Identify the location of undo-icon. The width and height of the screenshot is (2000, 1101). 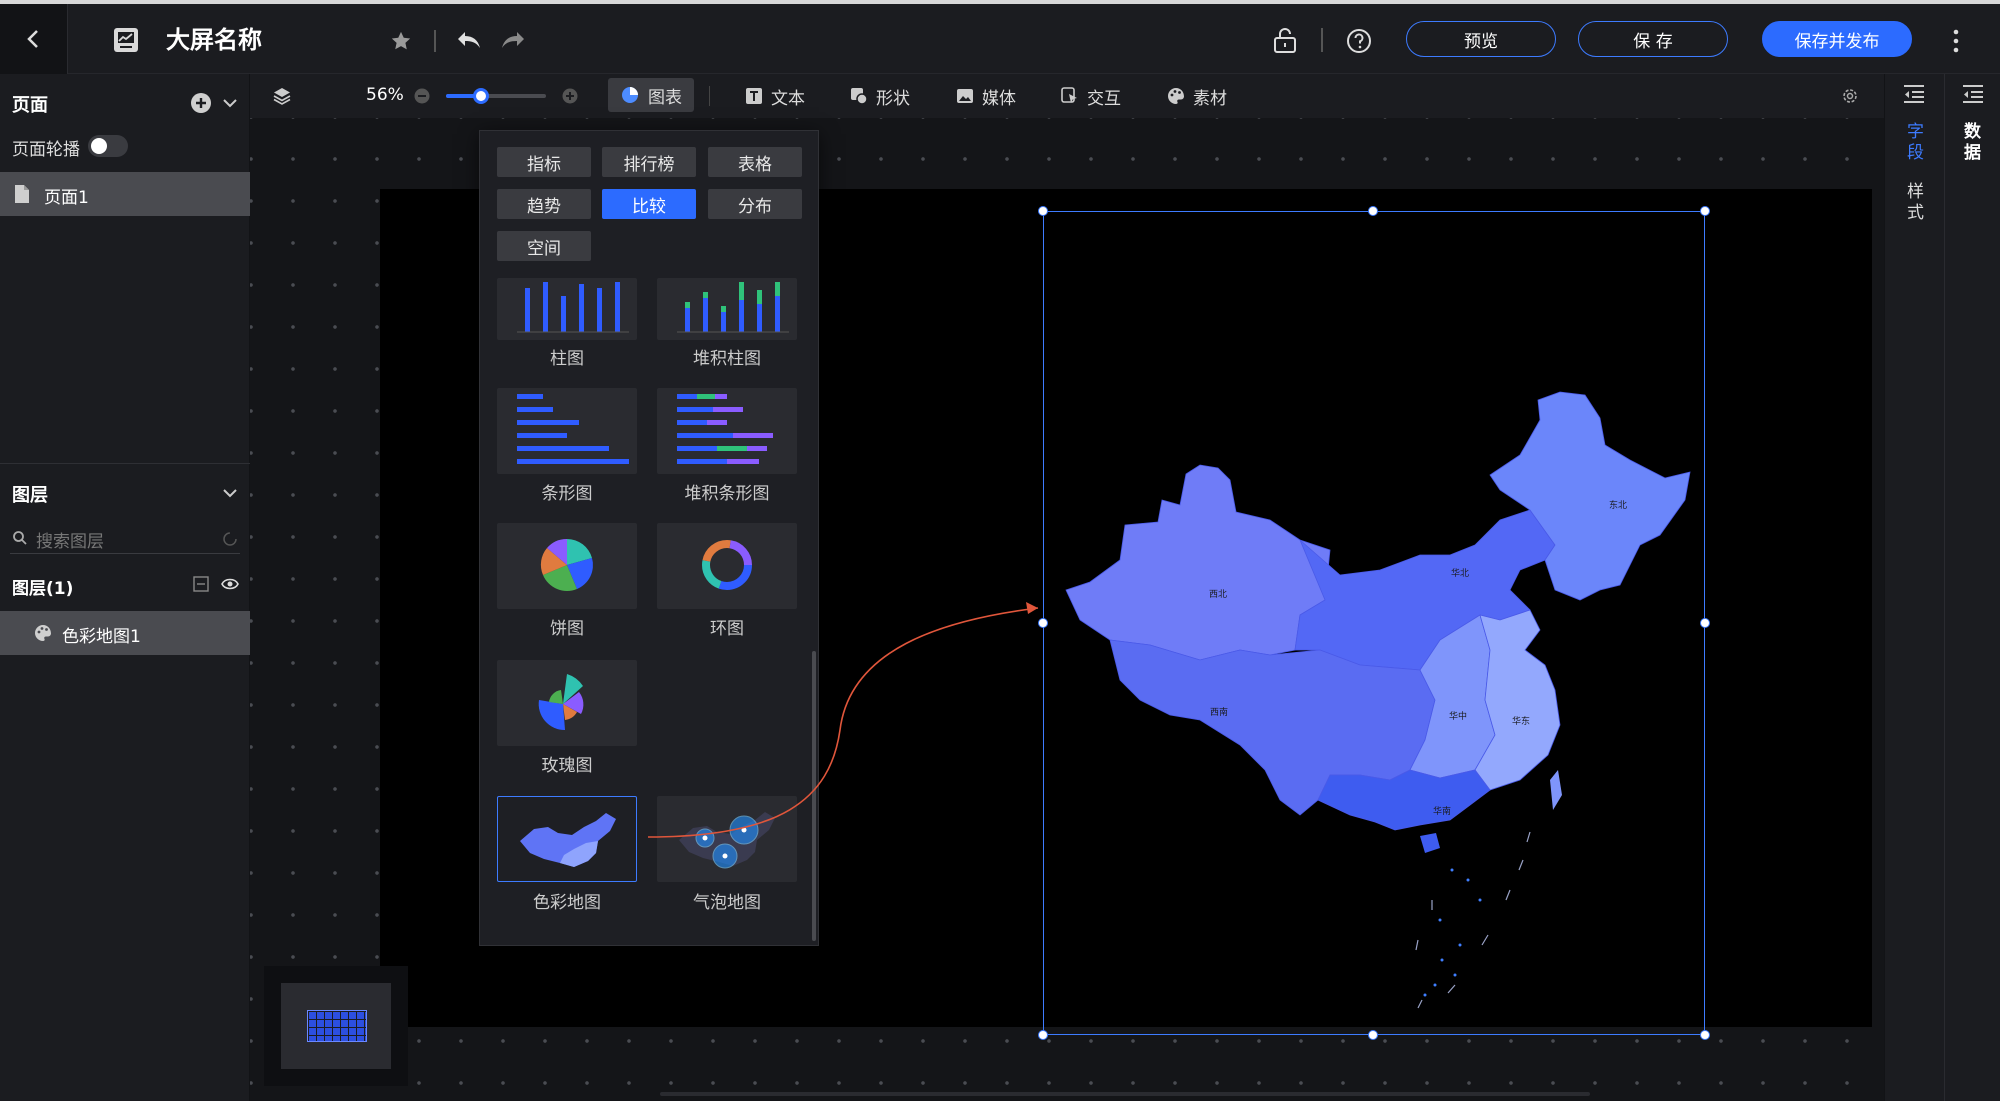
(469, 40).